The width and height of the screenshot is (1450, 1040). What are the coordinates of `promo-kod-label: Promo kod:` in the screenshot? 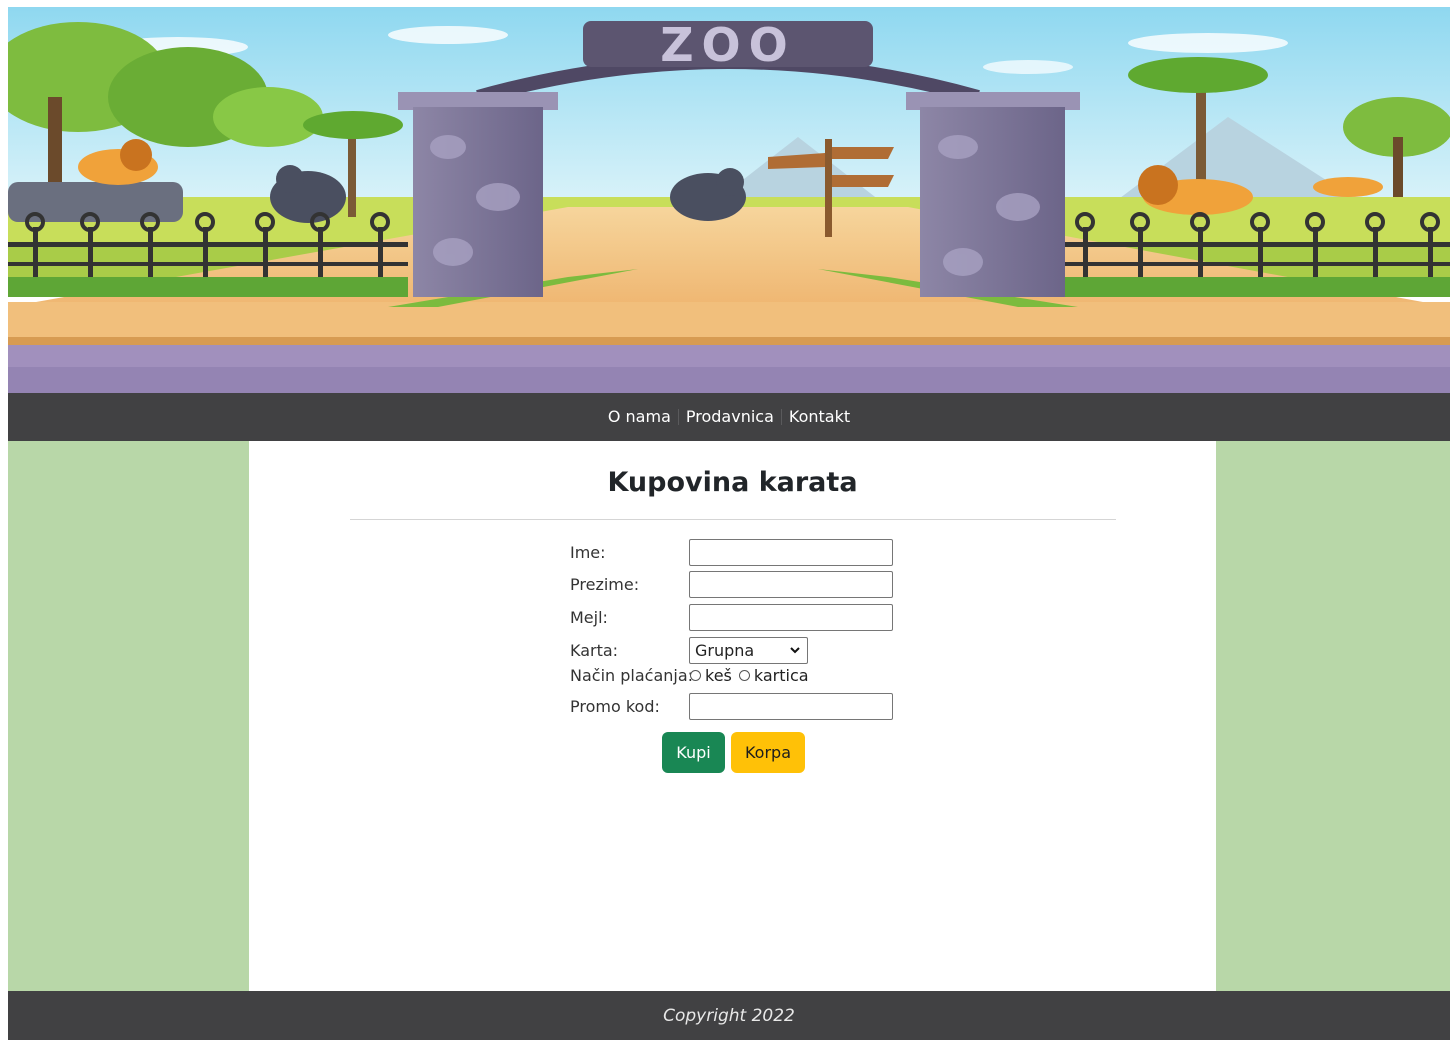 It's located at (615, 706).